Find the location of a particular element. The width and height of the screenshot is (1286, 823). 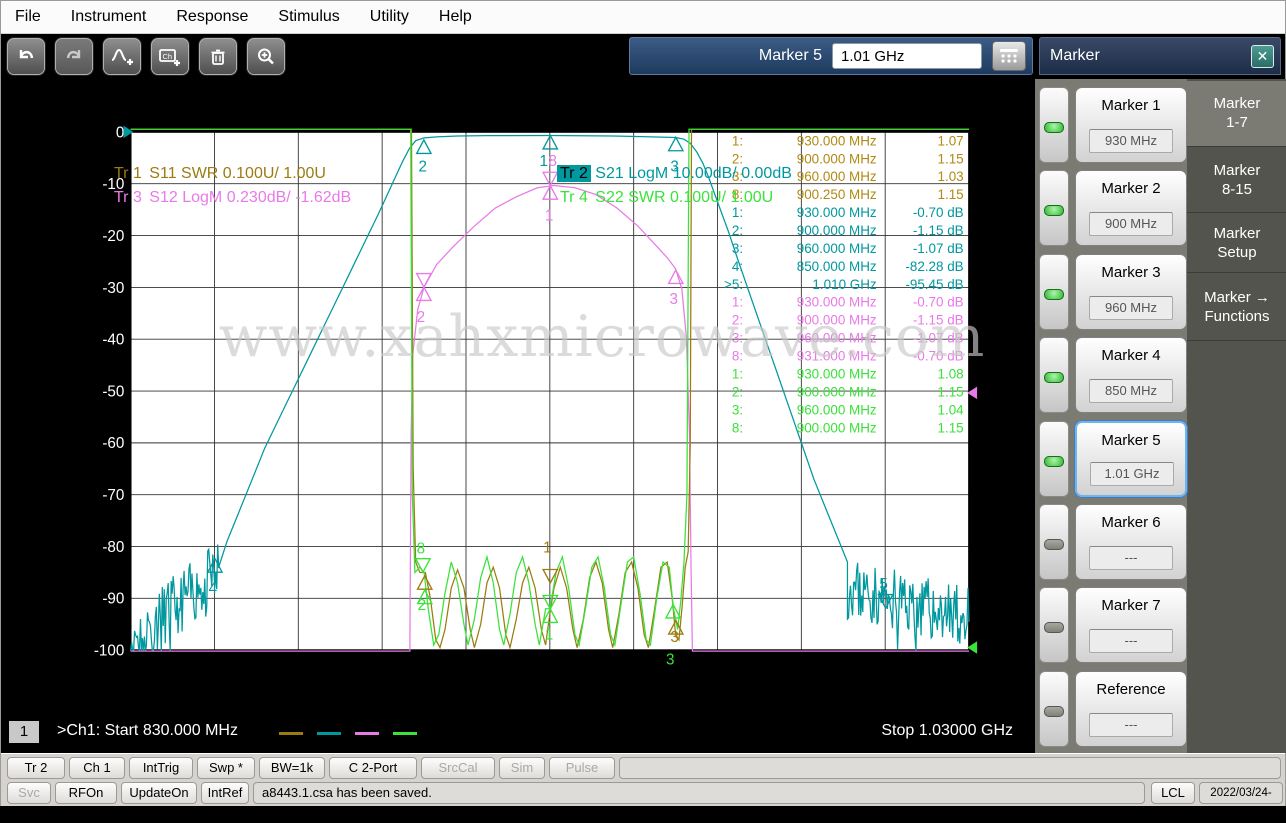

legend-tr1: Tr 1 S11 SWR 0.100U/ 1.00U is located at coordinates (218, 174).